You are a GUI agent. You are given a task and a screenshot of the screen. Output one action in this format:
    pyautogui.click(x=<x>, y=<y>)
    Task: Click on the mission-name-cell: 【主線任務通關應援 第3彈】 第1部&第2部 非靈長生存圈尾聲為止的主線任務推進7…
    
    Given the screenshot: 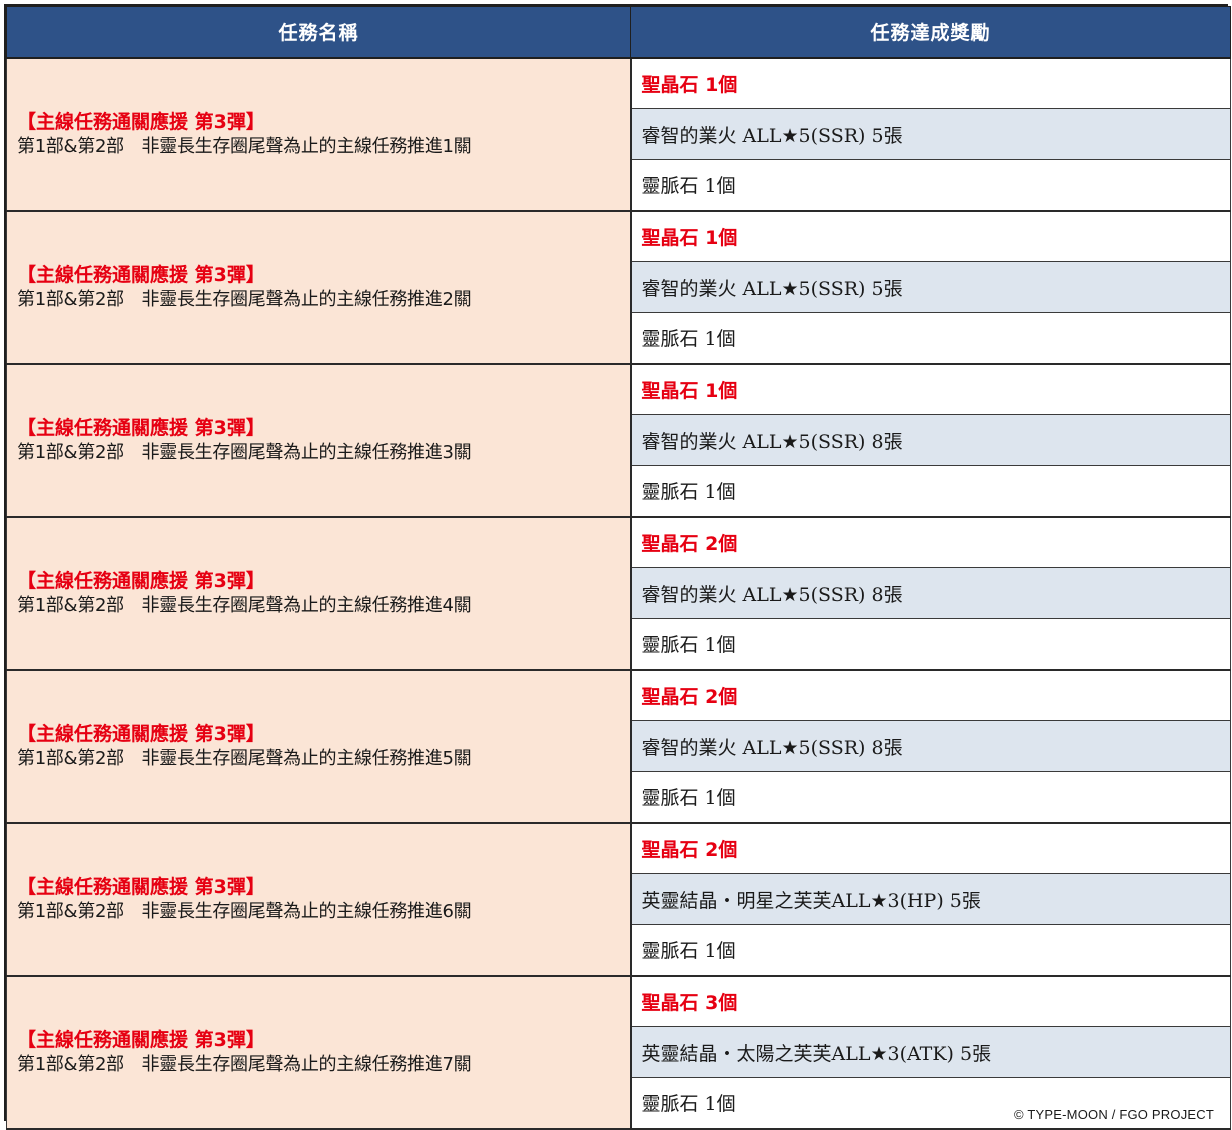 What is the action you would take?
    pyautogui.click(x=319, y=1052)
    